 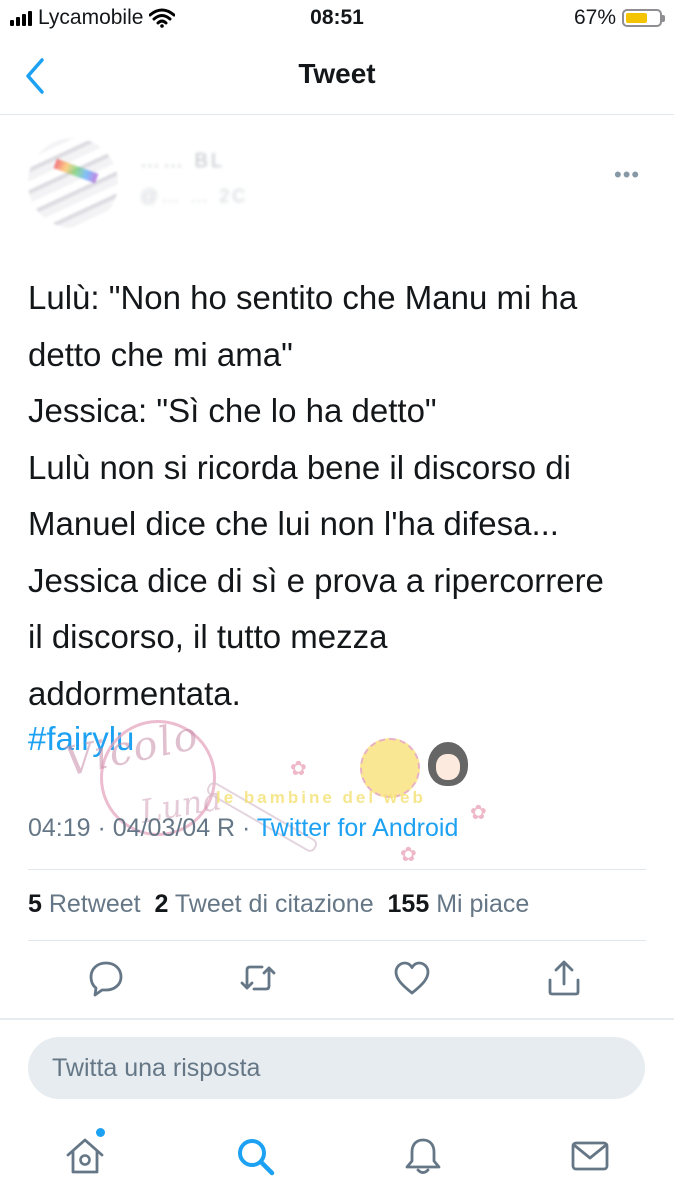 I want to click on retweets-stat: 5 Retweet, so click(x=84, y=904).